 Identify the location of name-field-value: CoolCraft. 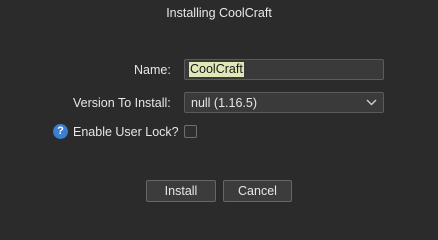
(216, 69).